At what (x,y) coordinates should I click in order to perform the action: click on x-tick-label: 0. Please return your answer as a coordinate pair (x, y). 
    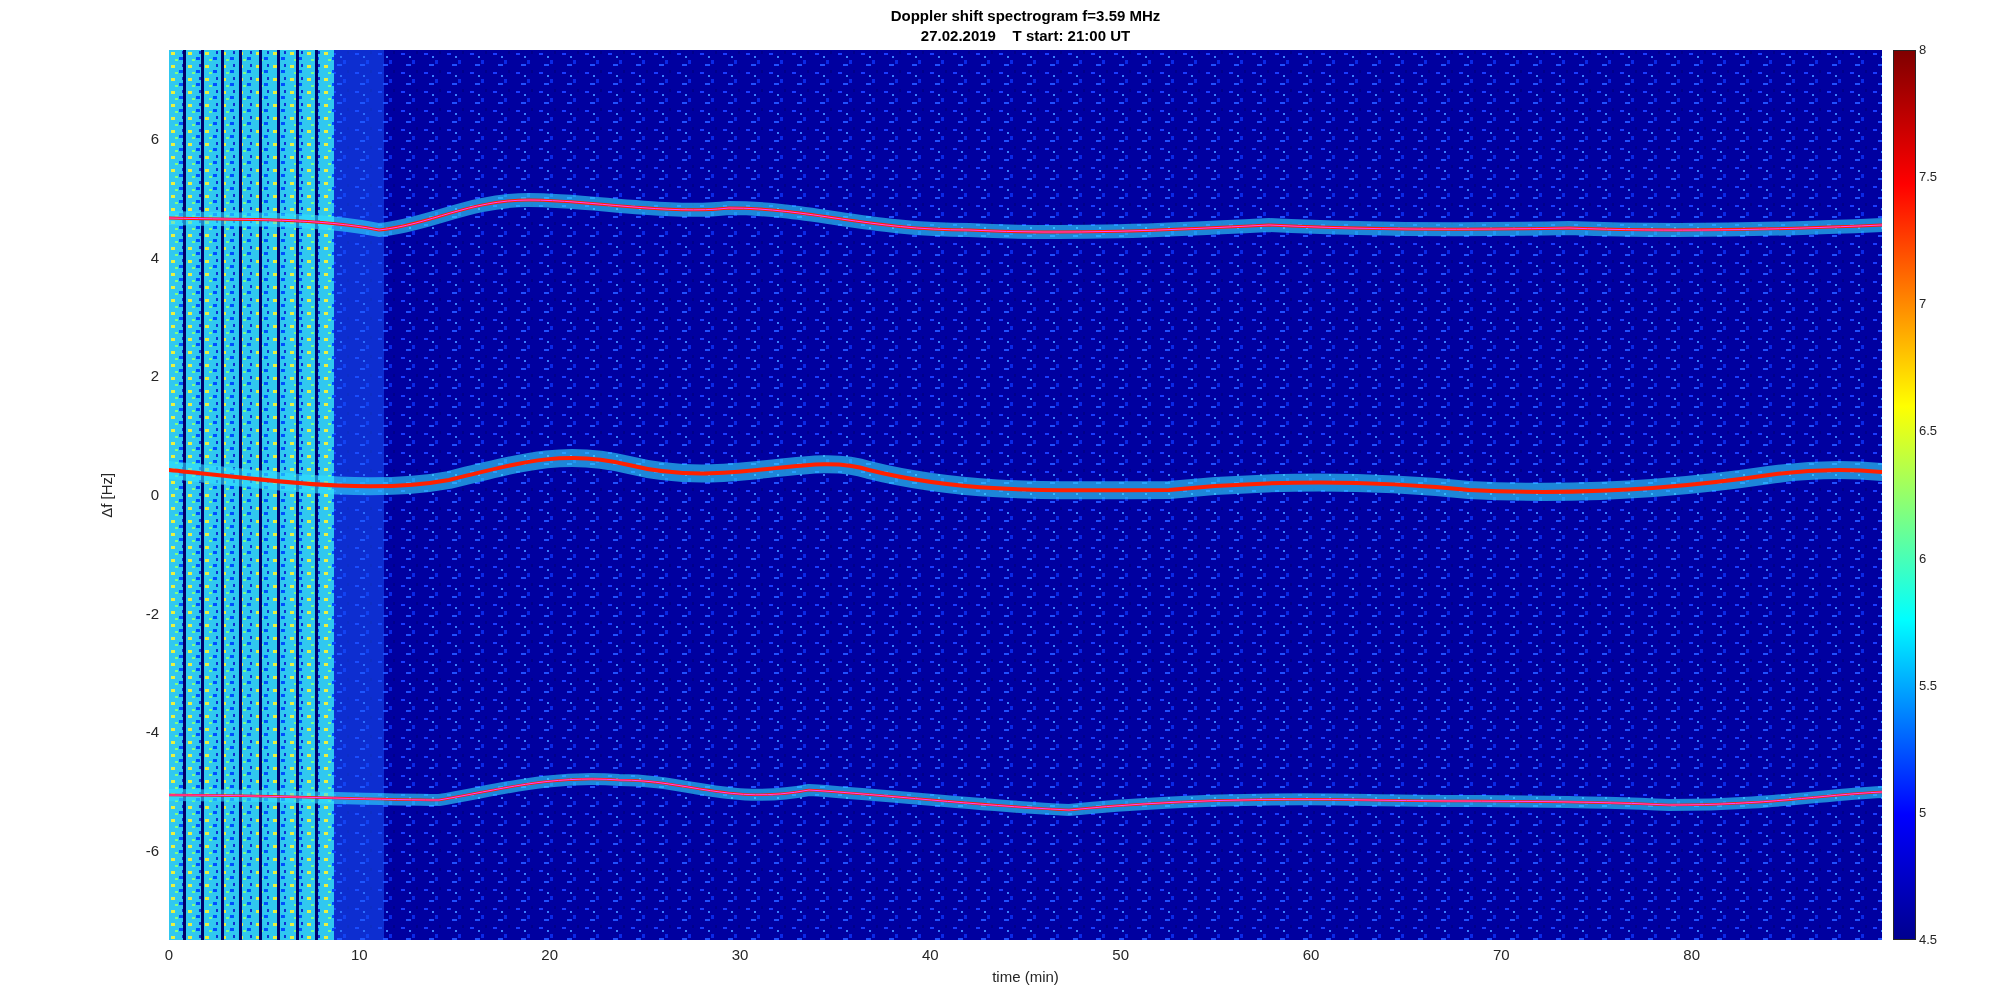
    Looking at the image, I should click on (169, 955).